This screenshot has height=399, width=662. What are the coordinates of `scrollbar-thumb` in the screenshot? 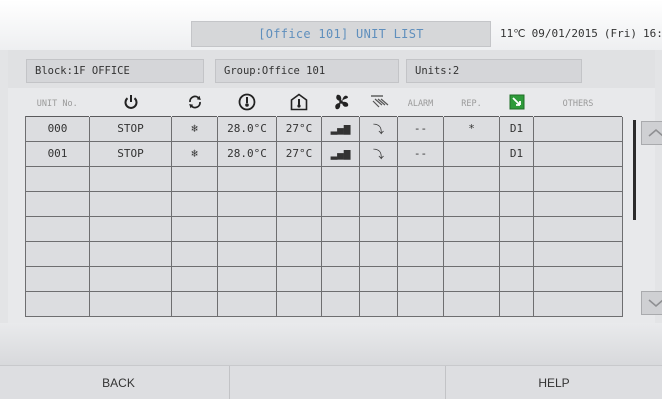 It's located at (634, 170).